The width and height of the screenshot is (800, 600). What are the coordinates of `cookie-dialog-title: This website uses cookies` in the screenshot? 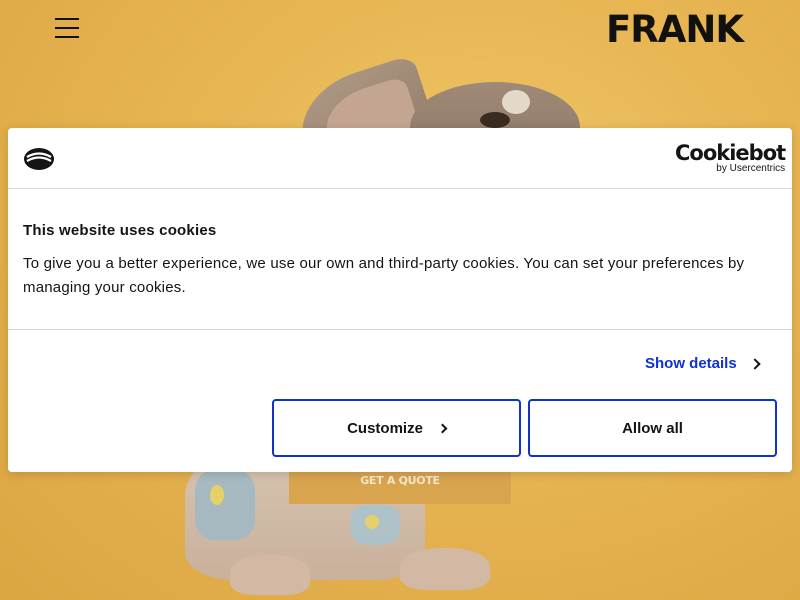 It's located at (120, 230).